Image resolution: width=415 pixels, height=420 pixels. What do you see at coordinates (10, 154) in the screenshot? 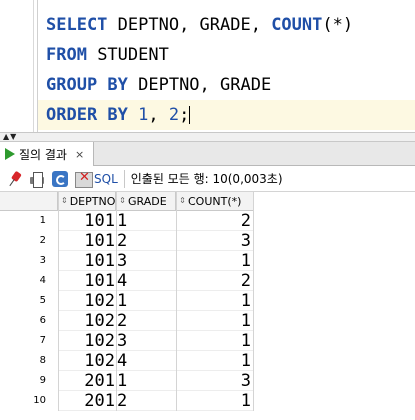
I see `run-icon` at bounding box center [10, 154].